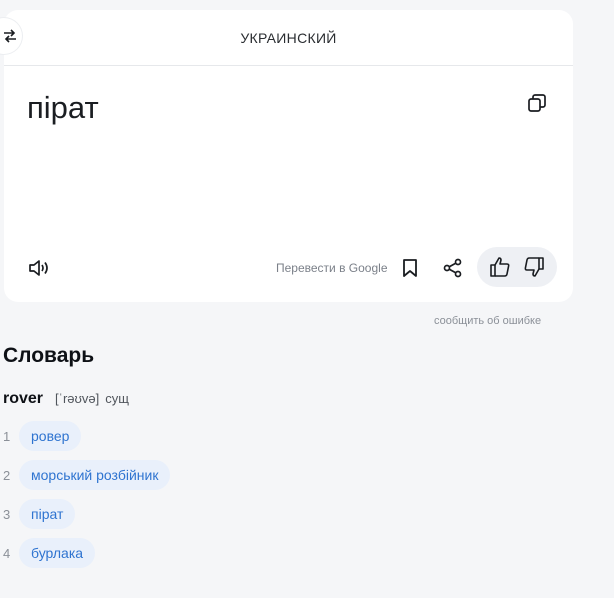  What do you see at coordinates (7, 514) in the screenshot?
I see `meaning-number: 3` at bounding box center [7, 514].